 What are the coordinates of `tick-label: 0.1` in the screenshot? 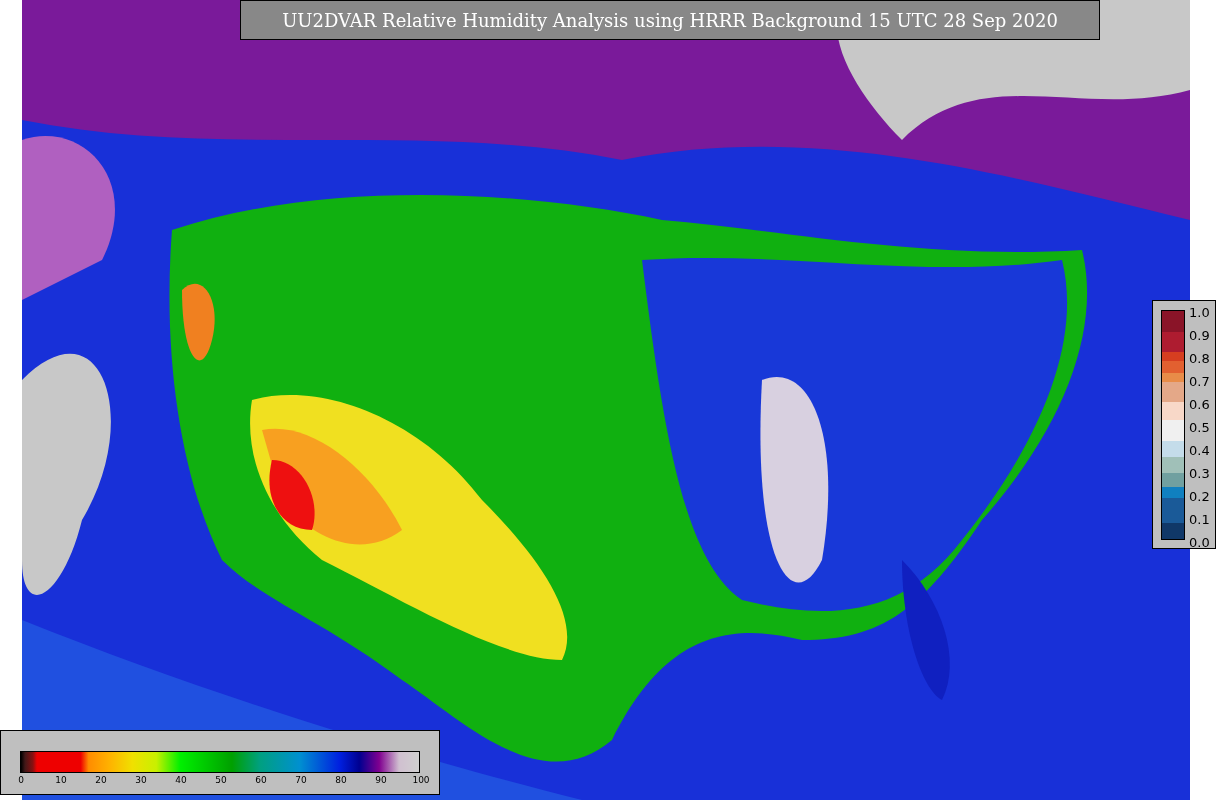 It's located at (1199, 520).